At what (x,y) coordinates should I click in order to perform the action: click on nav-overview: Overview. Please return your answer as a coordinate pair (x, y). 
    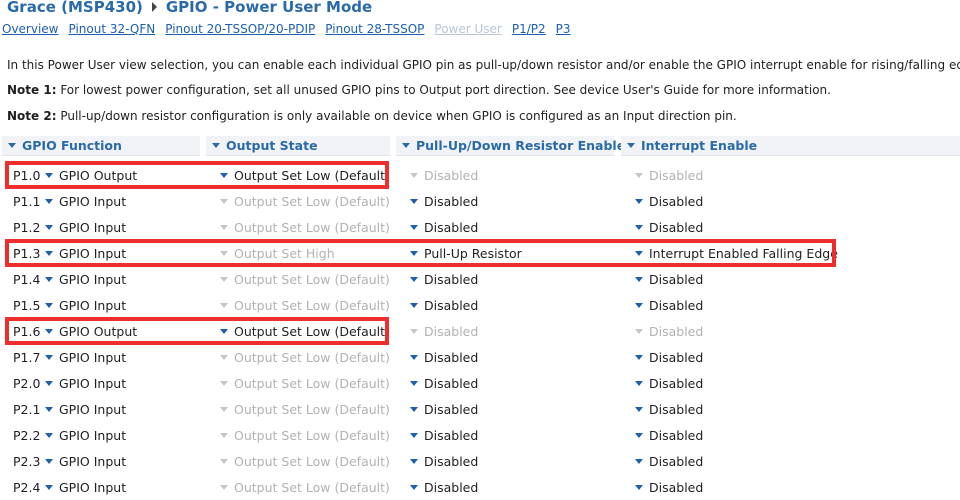
    Looking at the image, I should click on (30, 29).